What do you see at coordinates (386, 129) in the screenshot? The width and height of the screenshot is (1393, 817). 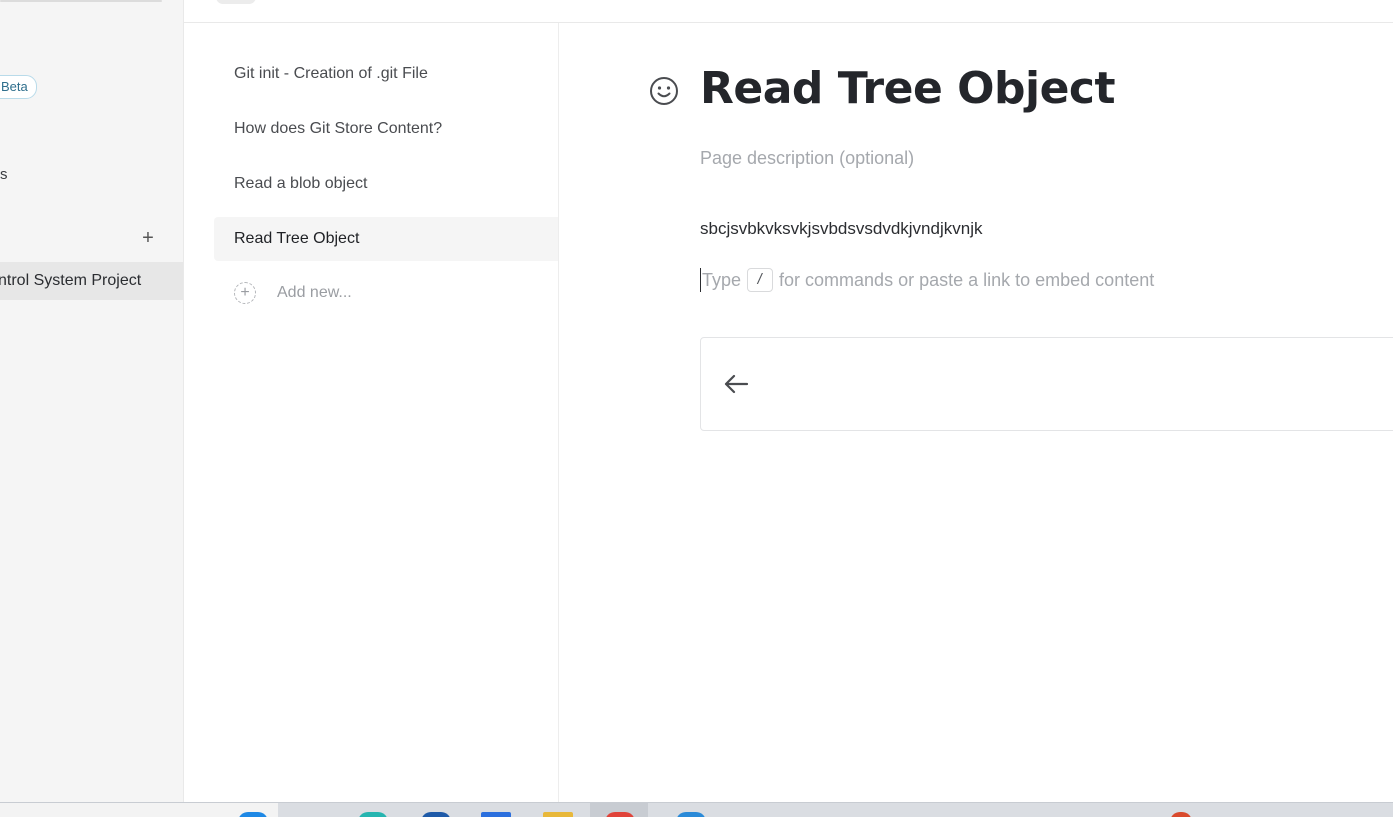 I see `page-item-git-store-content: How does Git Store Content?` at bounding box center [386, 129].